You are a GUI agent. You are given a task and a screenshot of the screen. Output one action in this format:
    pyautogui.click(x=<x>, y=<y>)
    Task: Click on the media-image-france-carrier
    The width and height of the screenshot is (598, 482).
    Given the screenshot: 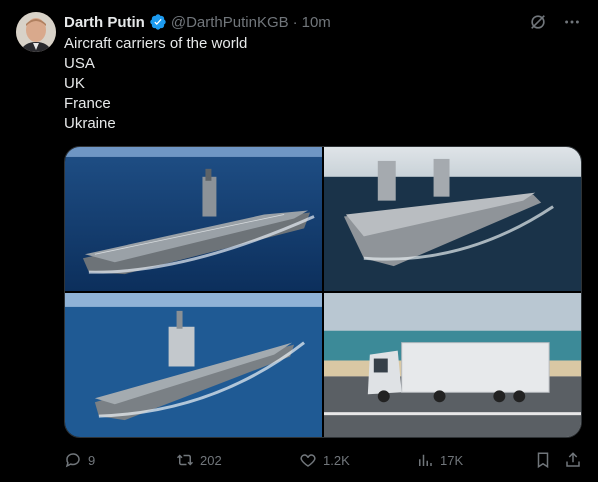 What is the action you would take?
    pyautogui.click(x=193, y=365)
    